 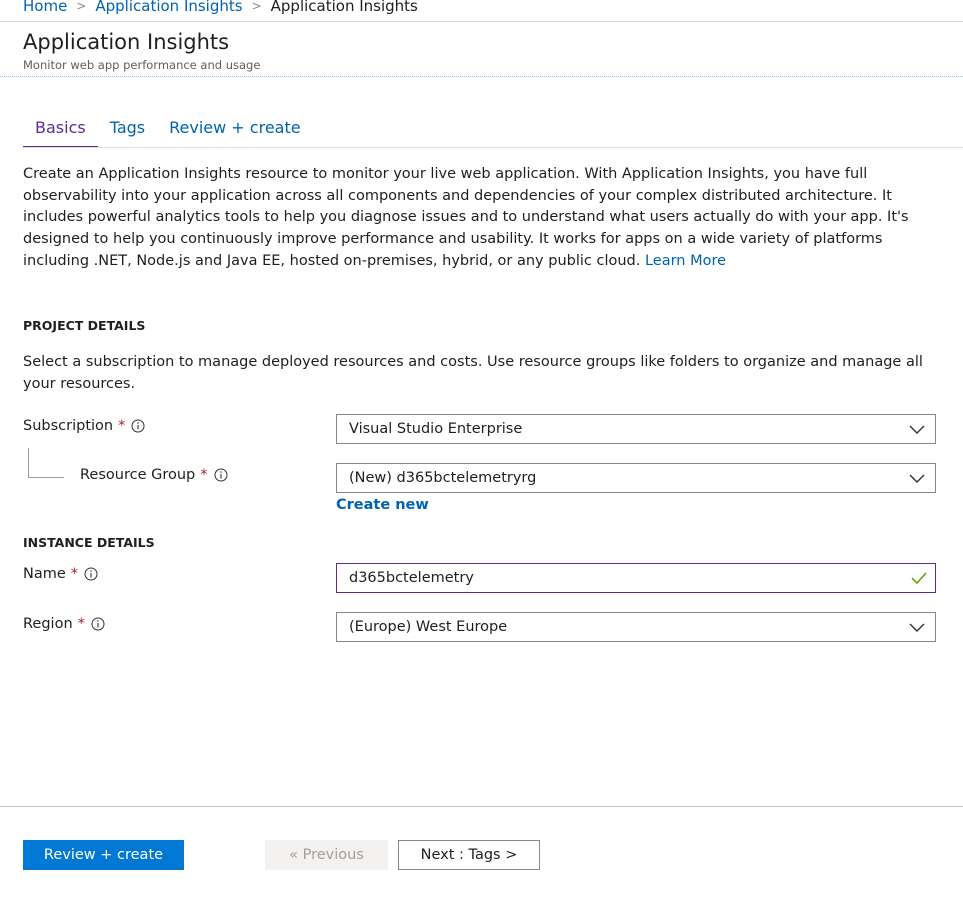 I want to click on footer-divider, so click(x=481, y=806).